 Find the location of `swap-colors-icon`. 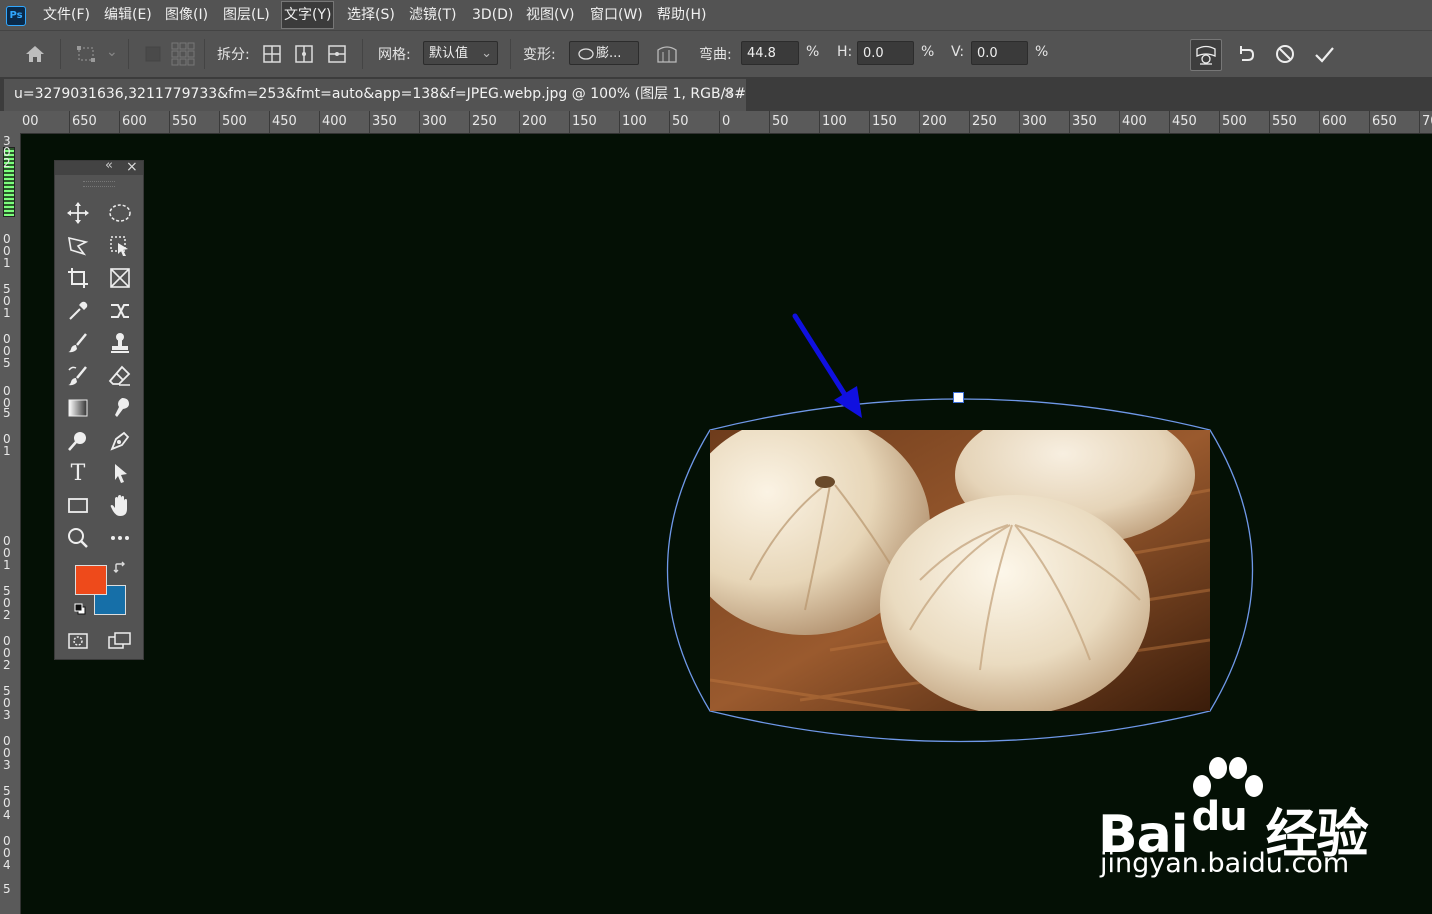

swap-colors-icon is located at coordinates (120, 568).